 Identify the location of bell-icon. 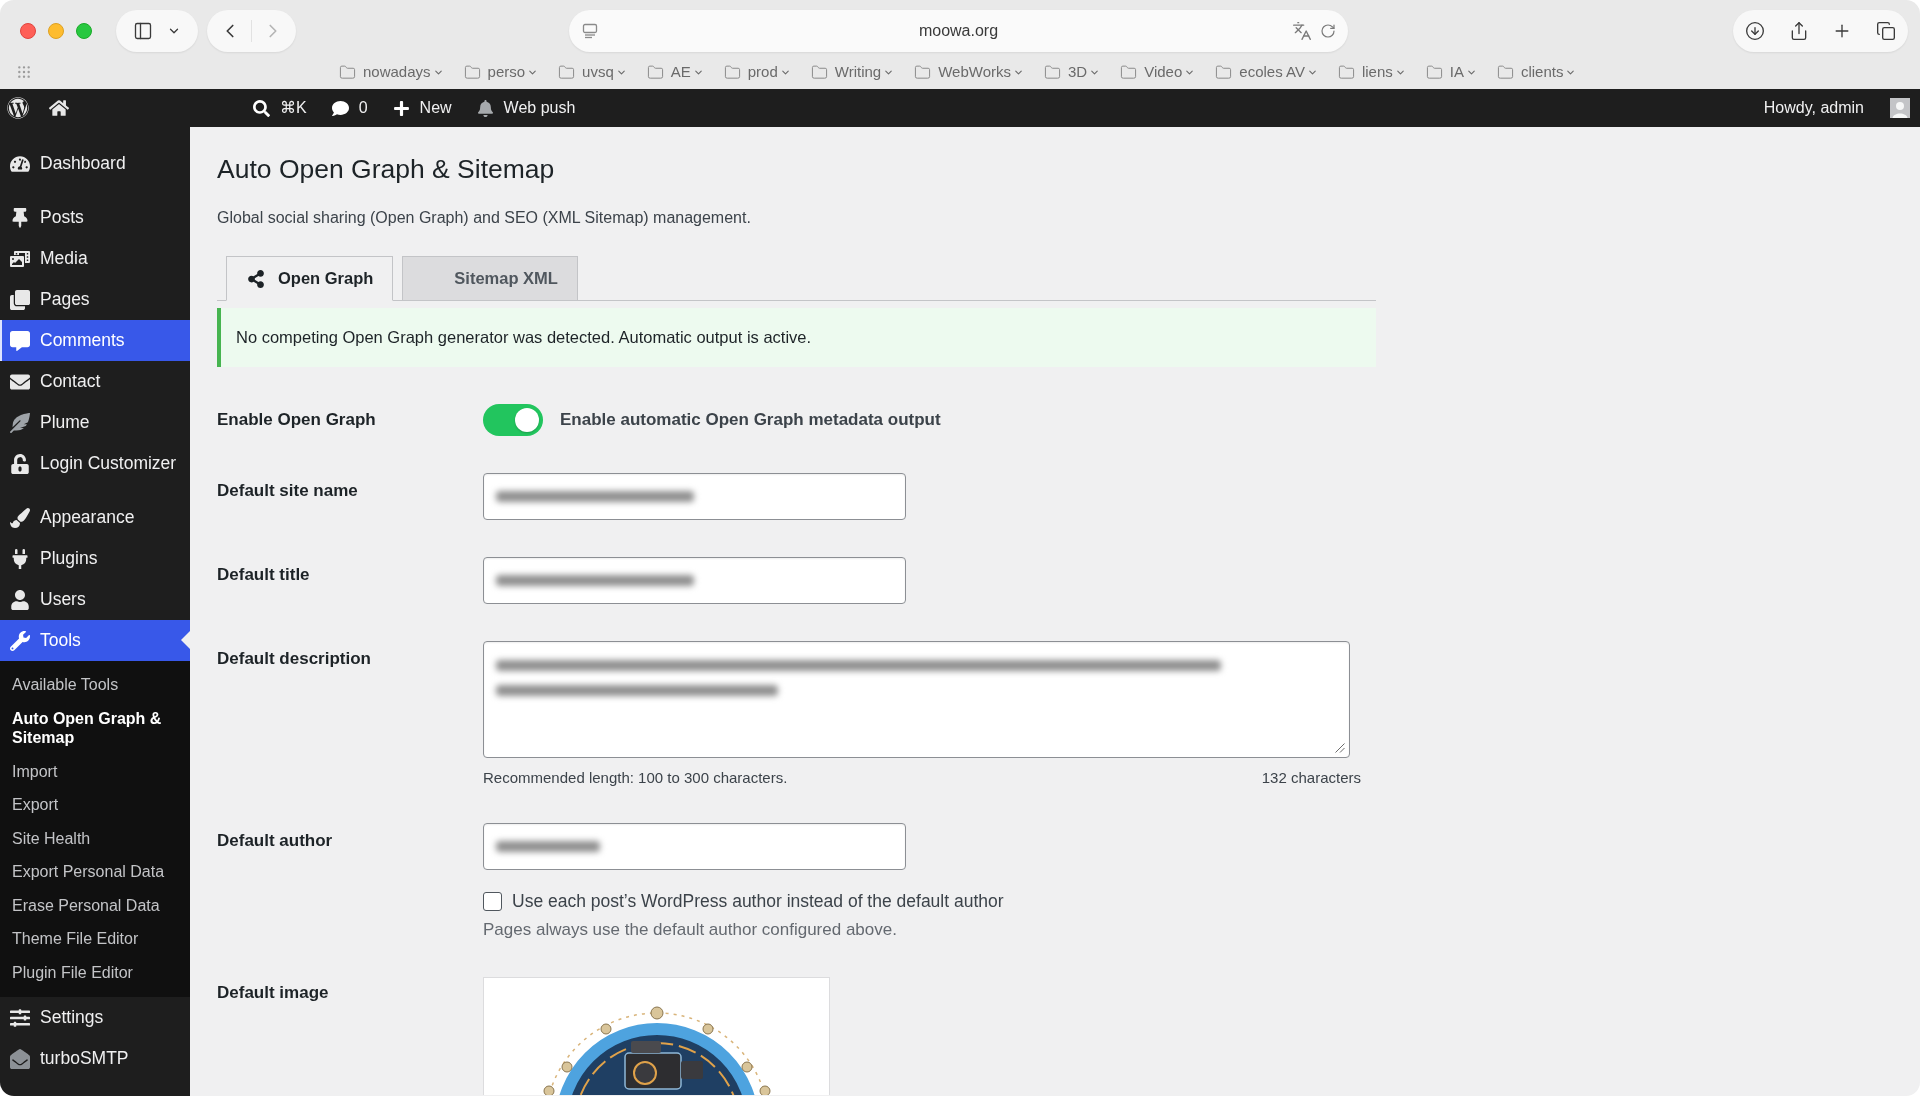
(485, 108).